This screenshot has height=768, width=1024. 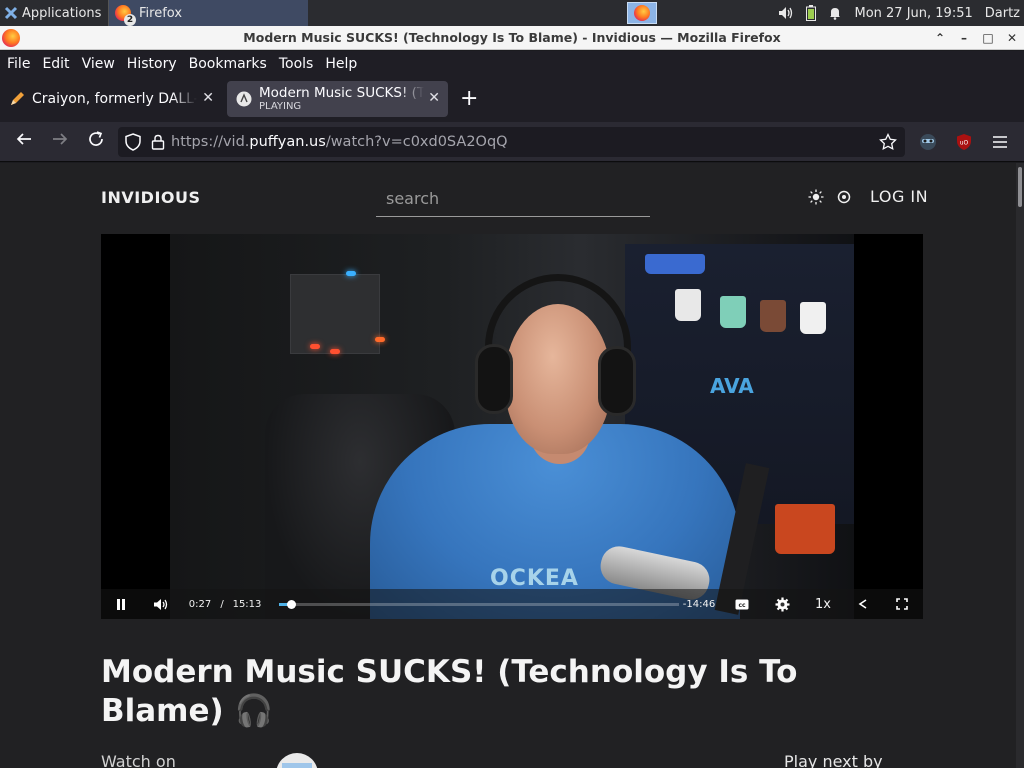 I want to click on share-icon, so click(x=863, y=604).